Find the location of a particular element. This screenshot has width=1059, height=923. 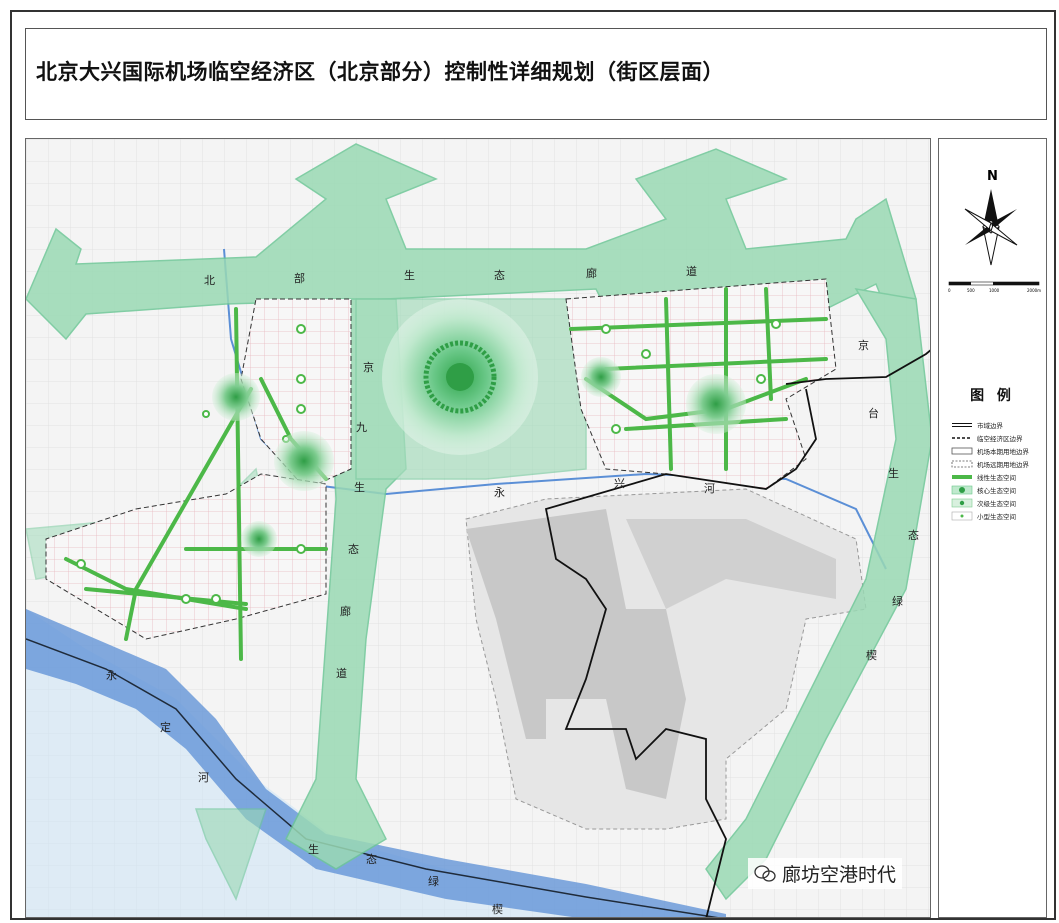

label-north-4: 廊 is located at coordinates (591, 273).